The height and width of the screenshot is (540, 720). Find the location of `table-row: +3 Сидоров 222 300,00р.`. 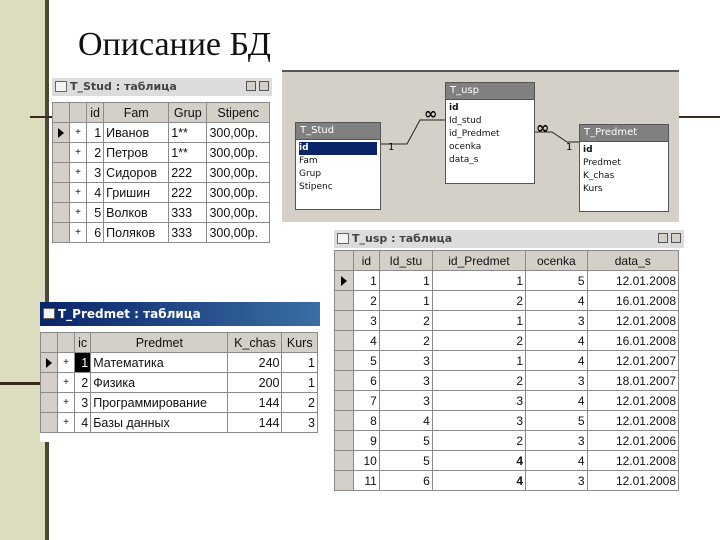

table-row: +3 Сидоров 222 300,00р. is located at coordinates (161, 172).